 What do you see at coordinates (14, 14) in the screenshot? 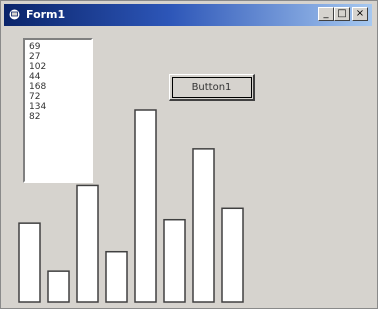
I see `app-icon` at bounding box center [14, 14].